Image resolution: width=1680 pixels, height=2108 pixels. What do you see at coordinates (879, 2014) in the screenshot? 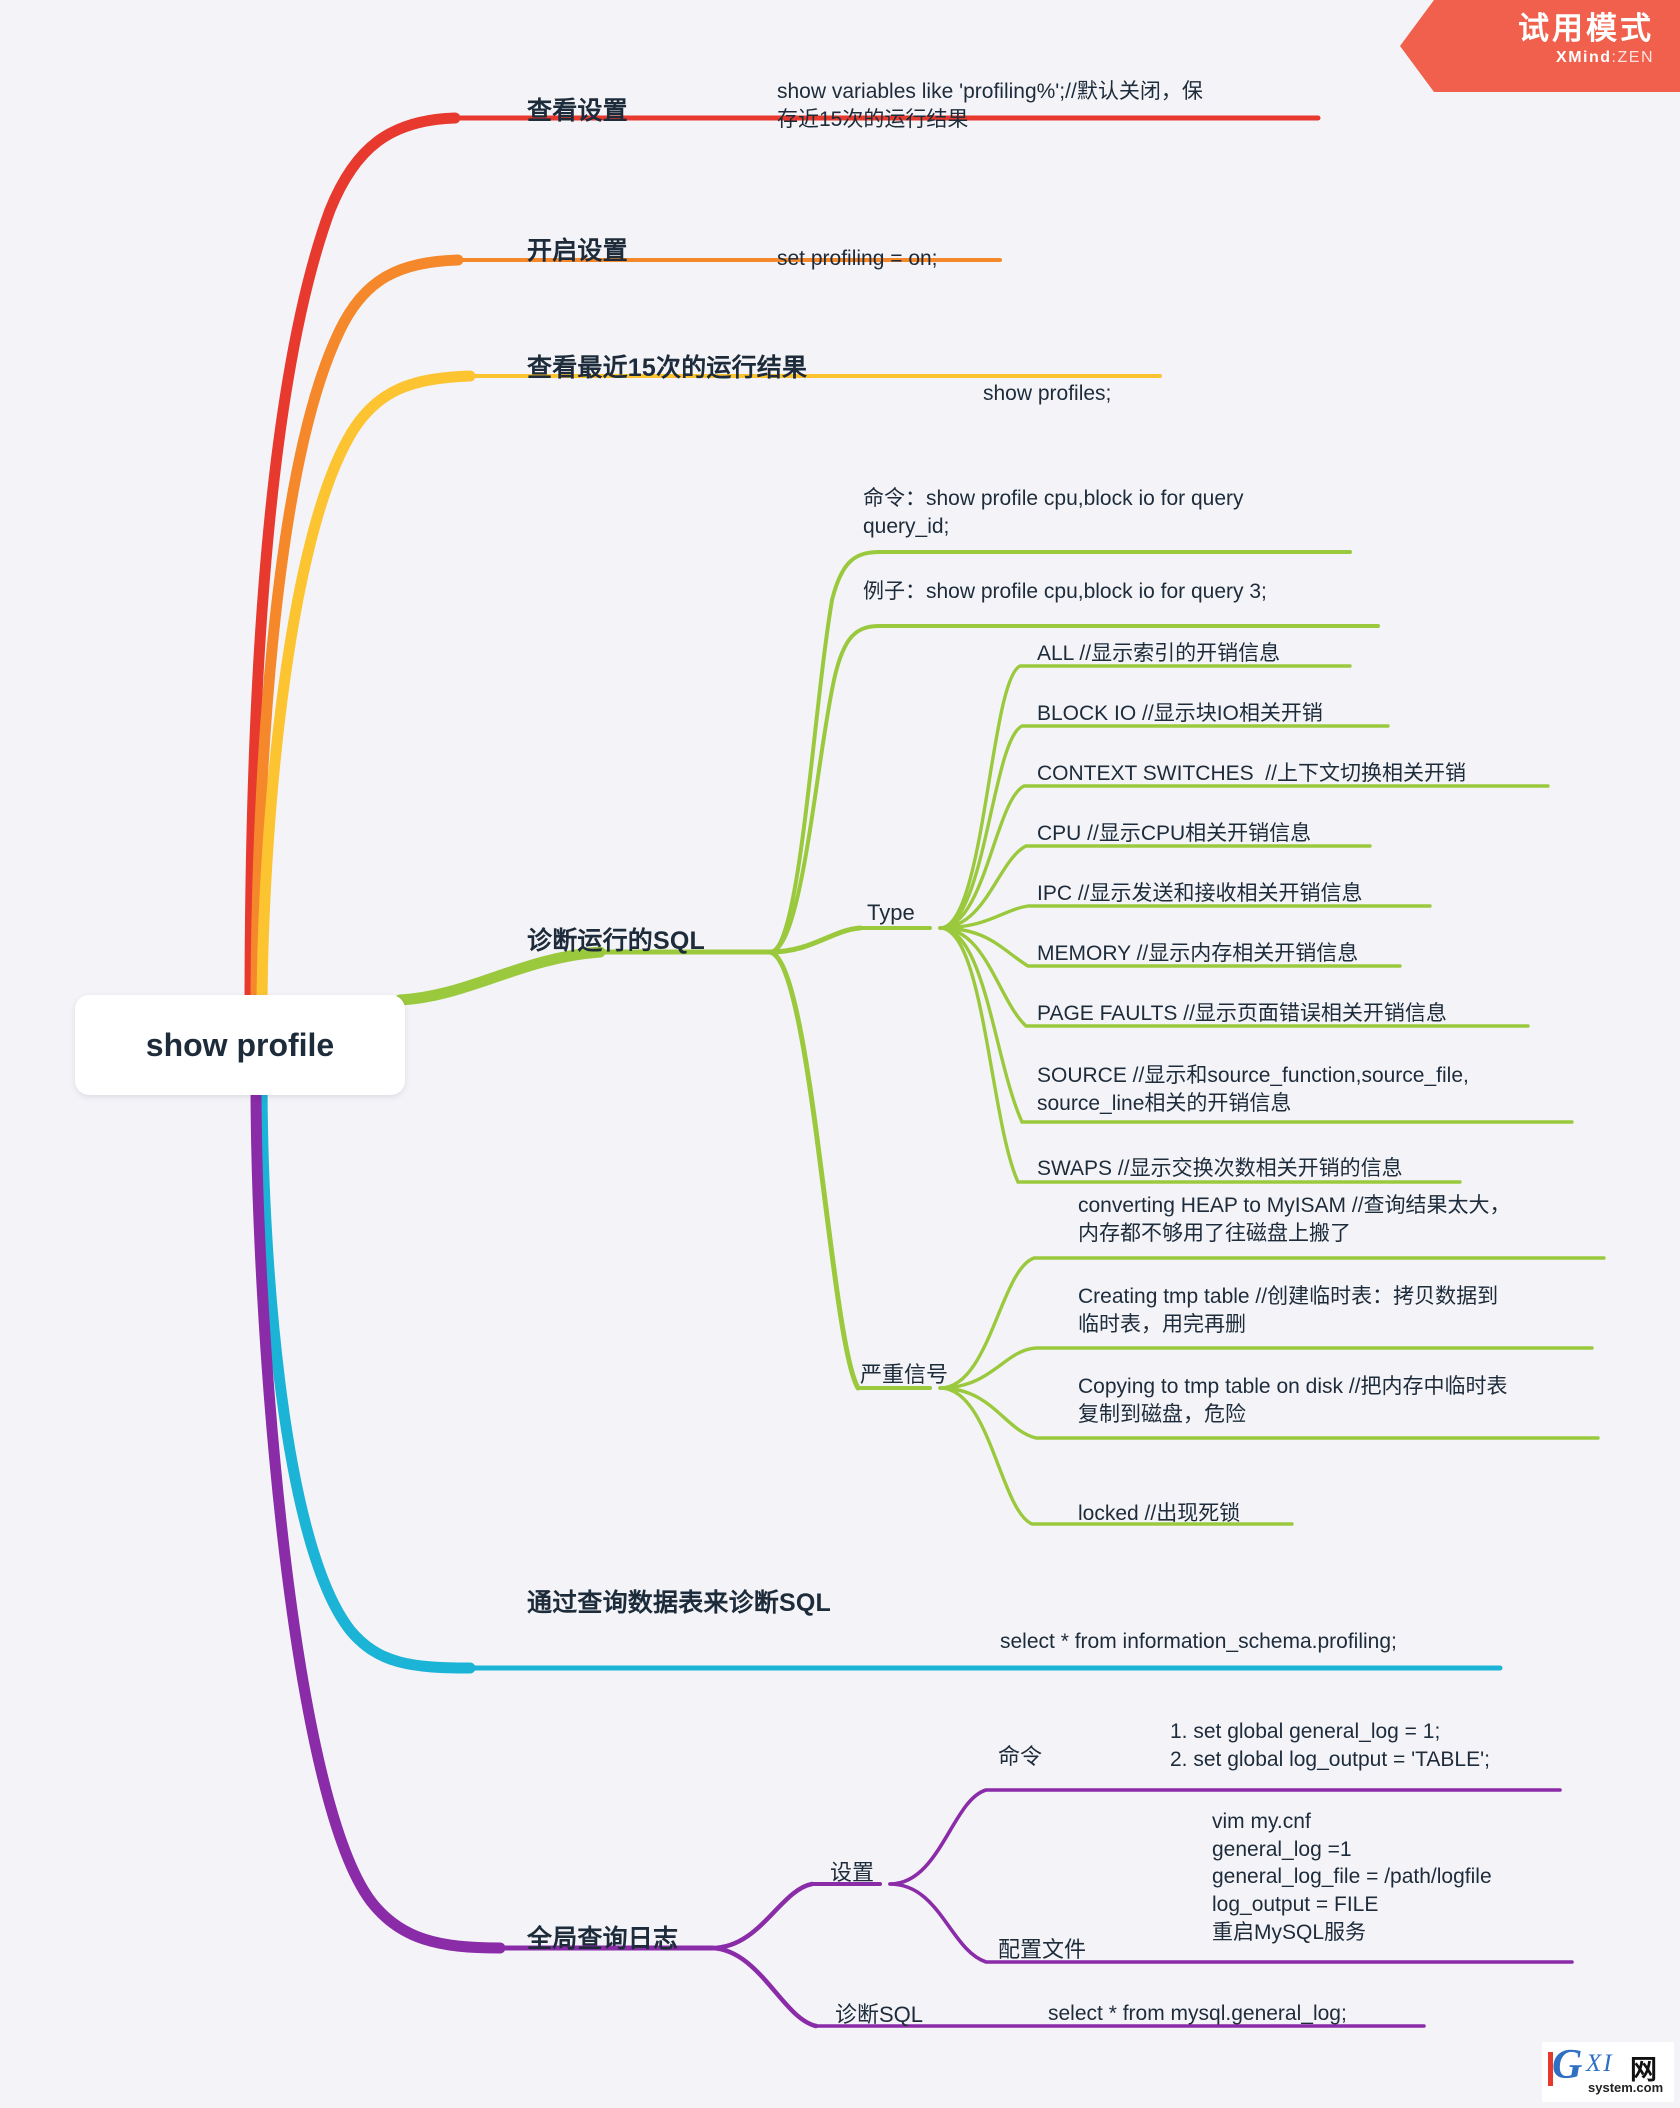
I see `subtopic-diagnose-sql-log: 诊断SQL` at bounding box center [879, 2014].